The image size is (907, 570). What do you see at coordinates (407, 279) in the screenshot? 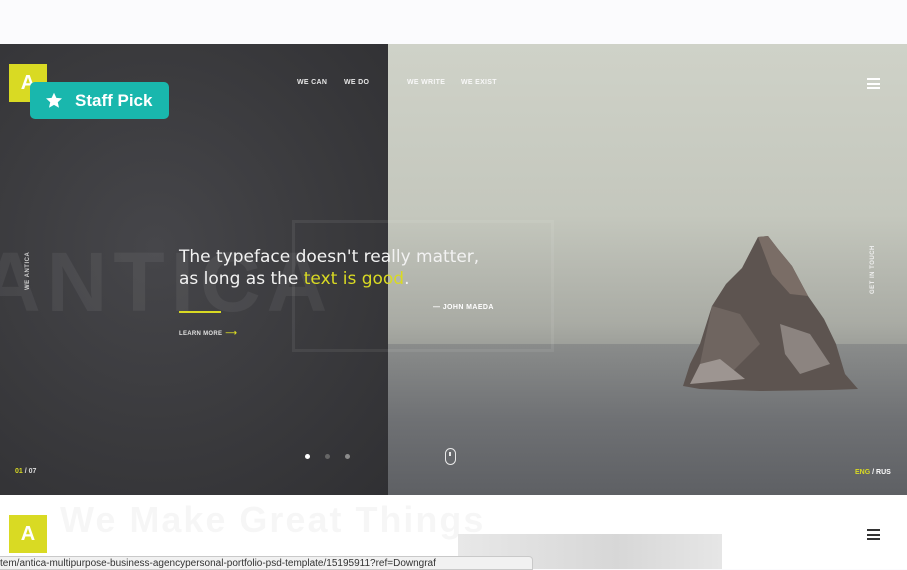
I see `quote-line-2-end: .` at bounding box center [407, 279].